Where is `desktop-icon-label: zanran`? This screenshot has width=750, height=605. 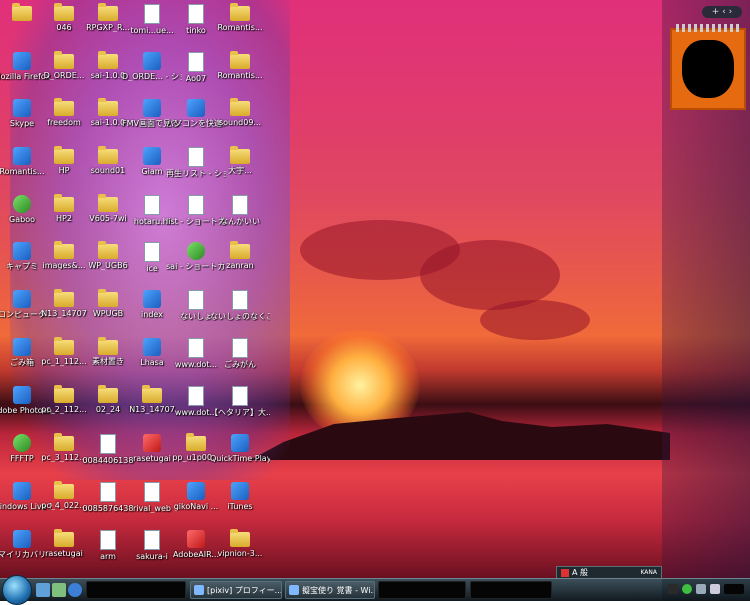
desktop-icon-label: zanran is located at coordinates (240, 265).